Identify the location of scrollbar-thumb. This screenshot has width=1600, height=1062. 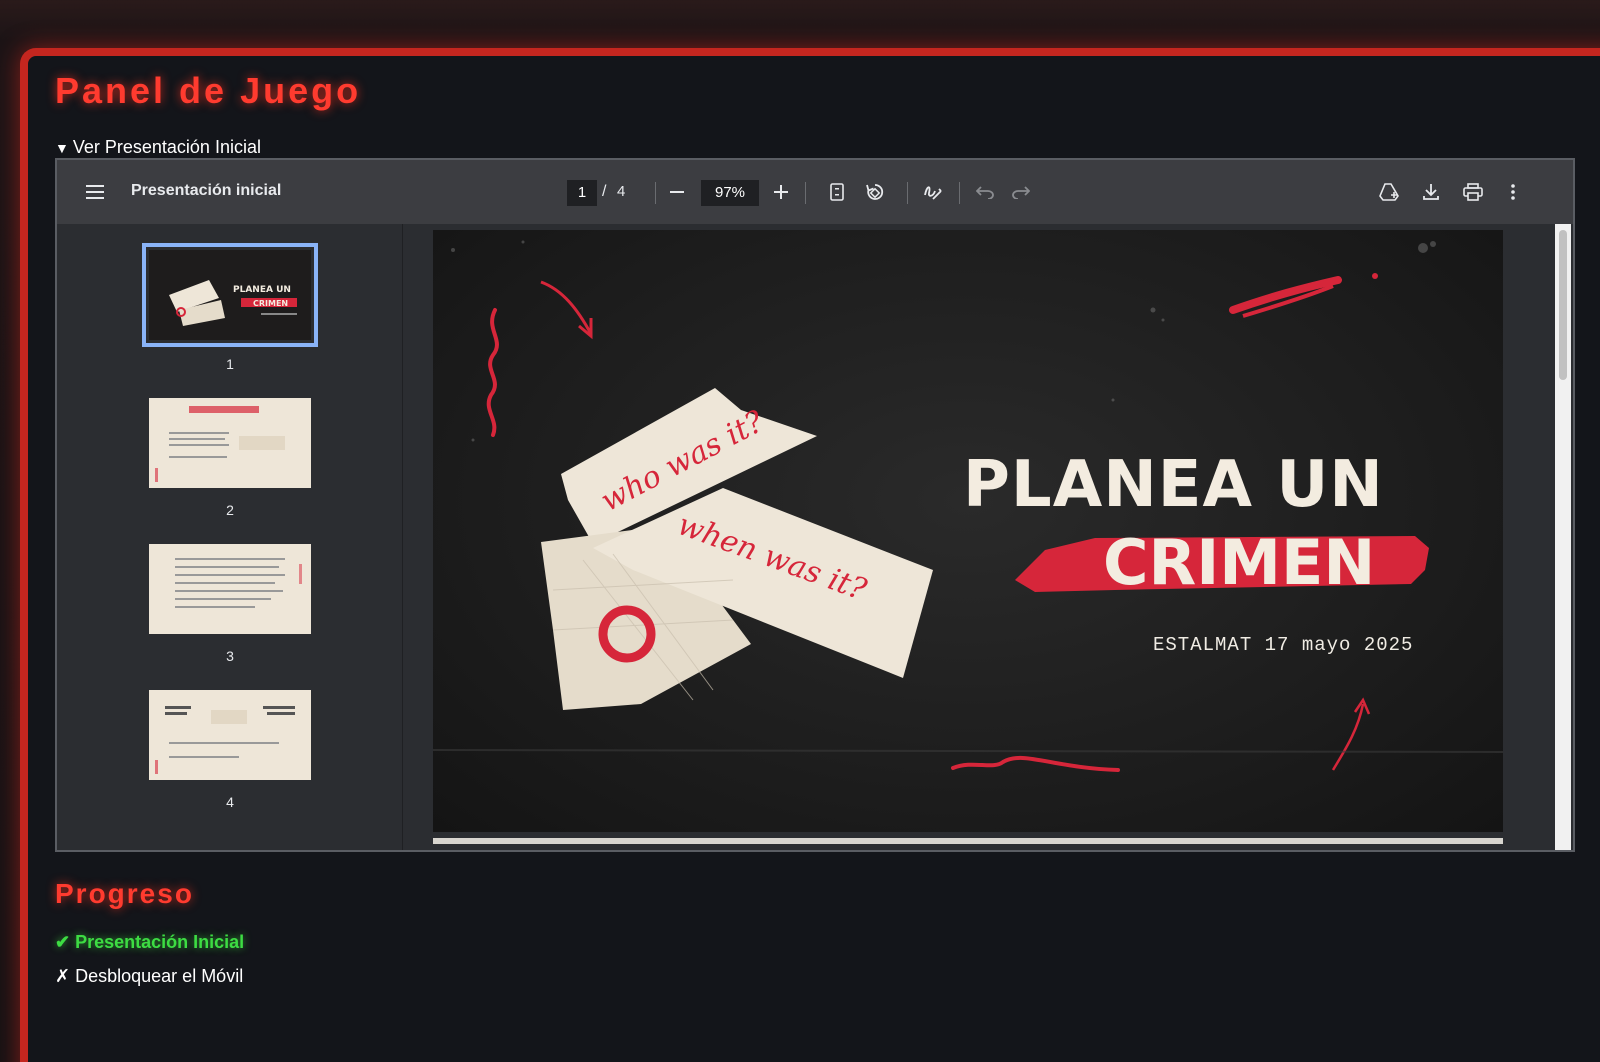
(1563, 305).